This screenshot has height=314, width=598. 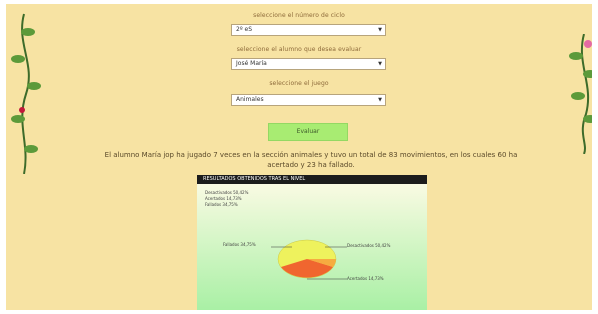 What do you see at coordinates (250, 99) in the screenshot?
I see `game-select-value: Animales` at bounding box center [250, 99].